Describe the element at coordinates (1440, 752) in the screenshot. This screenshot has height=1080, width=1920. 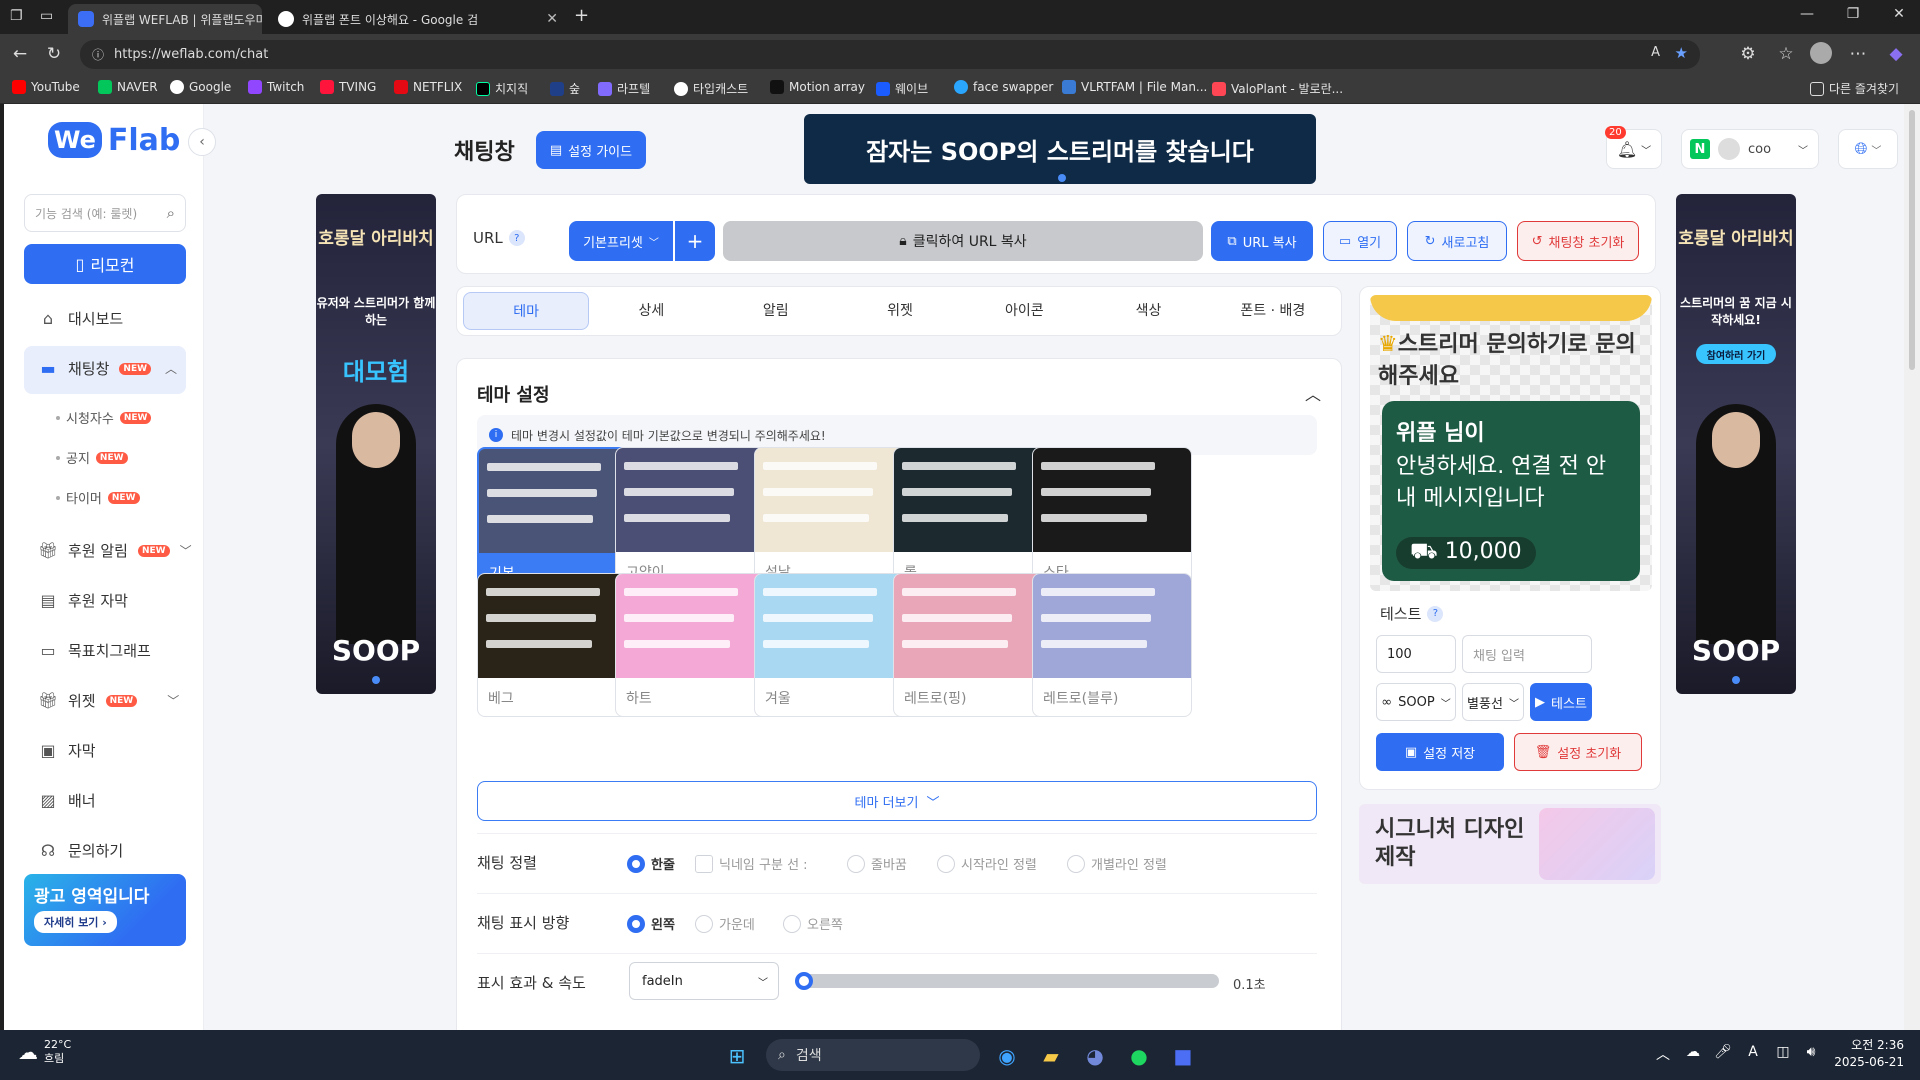
I see `save-settings-button: ▣ 설정 저장` at that location.